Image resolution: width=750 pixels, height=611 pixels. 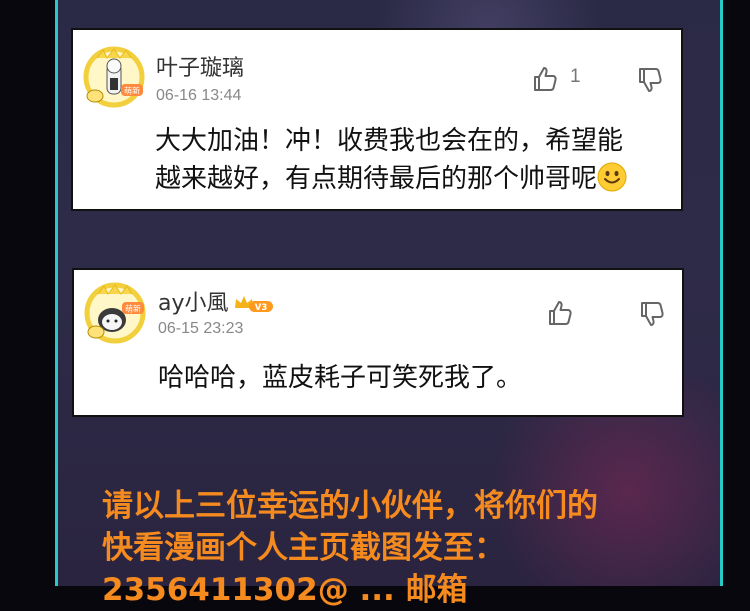 What do you see at coordinates (376, 179) in the screenshot?
I see `comment-line: 越来越好，有点期待最后的那个帅哥呢` at bounding box center [376, 179].